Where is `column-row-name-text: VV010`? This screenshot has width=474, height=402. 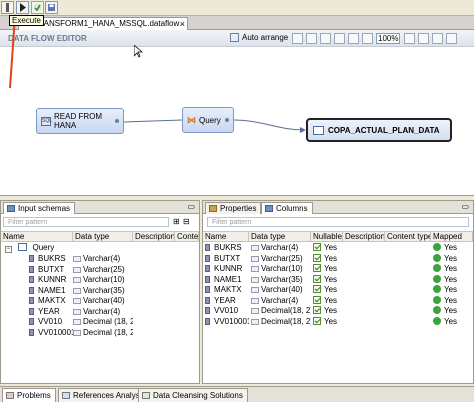
column-row-name-text: VV010 is located at coordinates (226, 310).